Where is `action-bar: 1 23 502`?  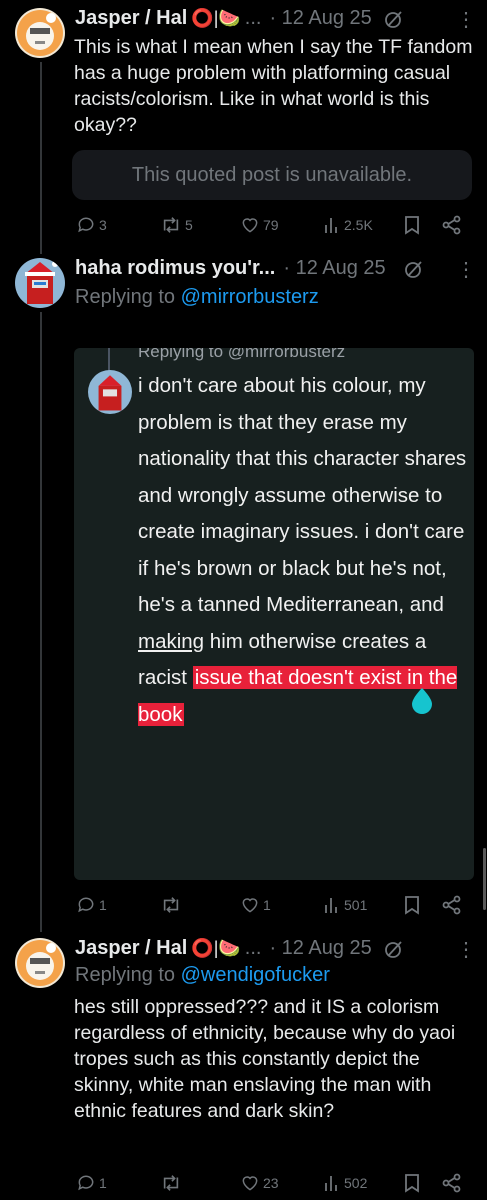
action-bar: 1 23 502 is located at coordinates (243, 1183).